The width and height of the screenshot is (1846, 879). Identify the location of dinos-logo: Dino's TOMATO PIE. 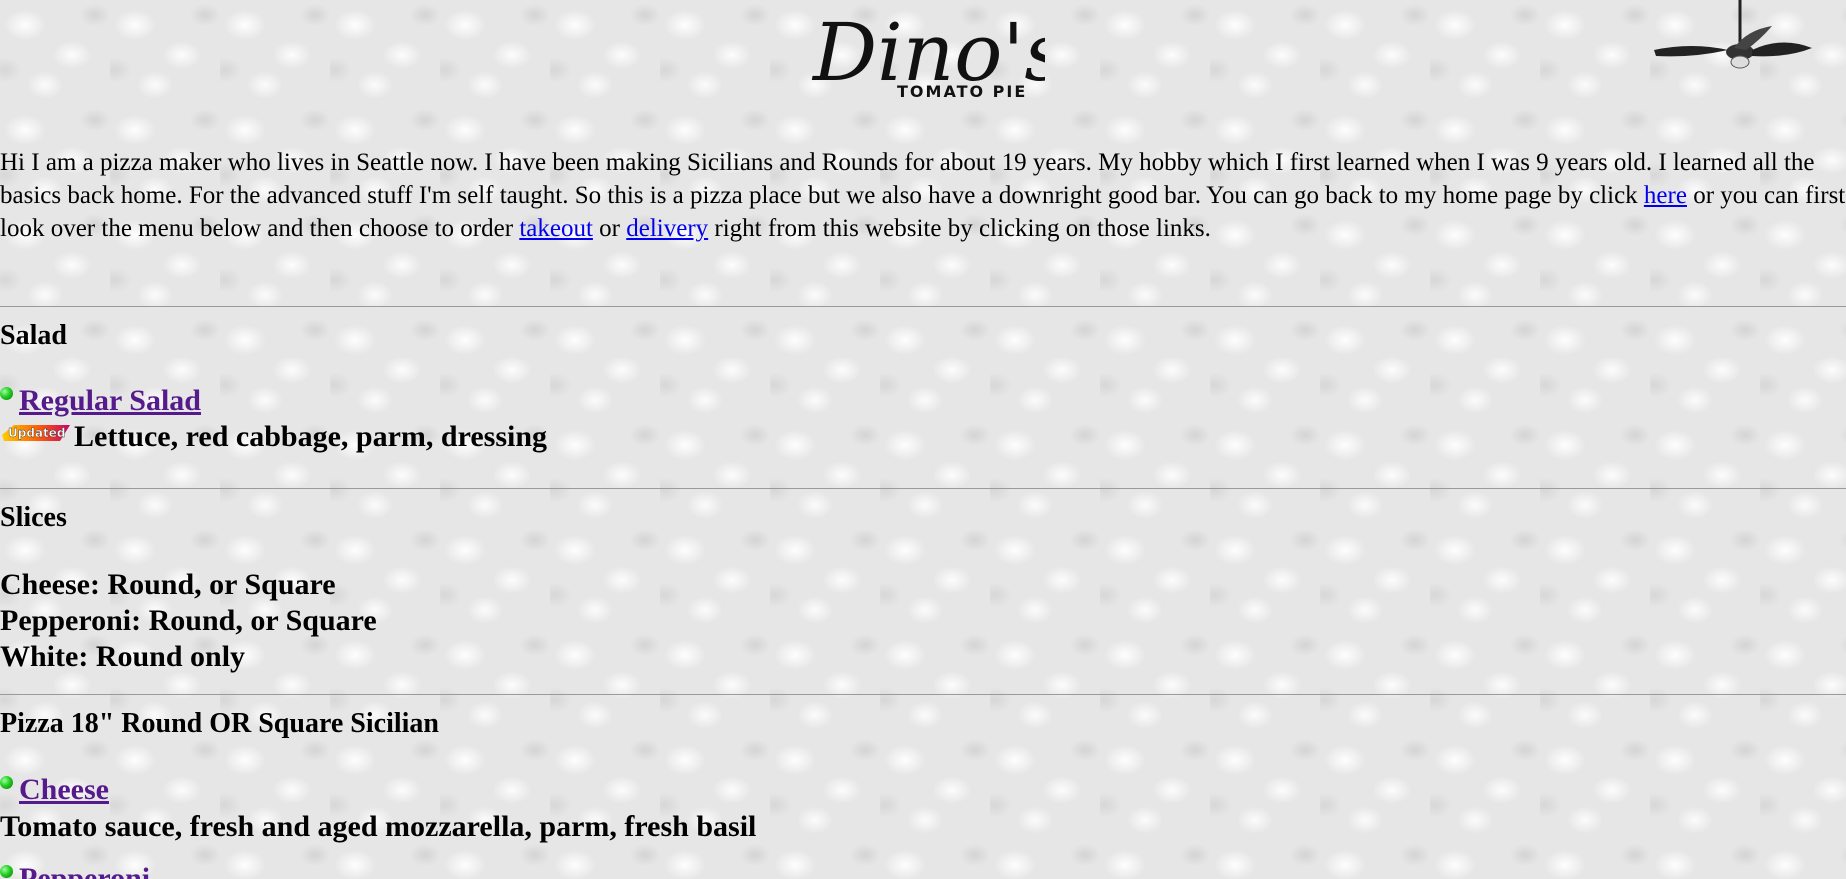
(928, 53).